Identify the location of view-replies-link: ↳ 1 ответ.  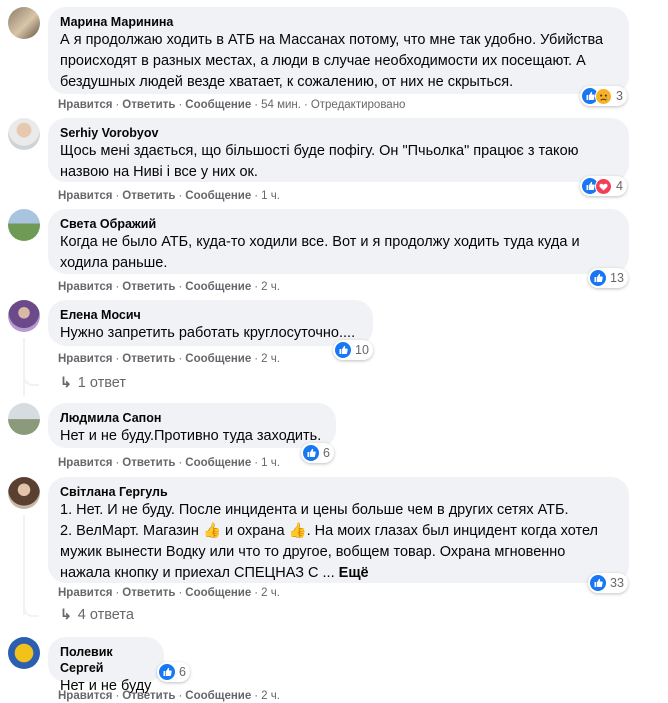
(93, 382).